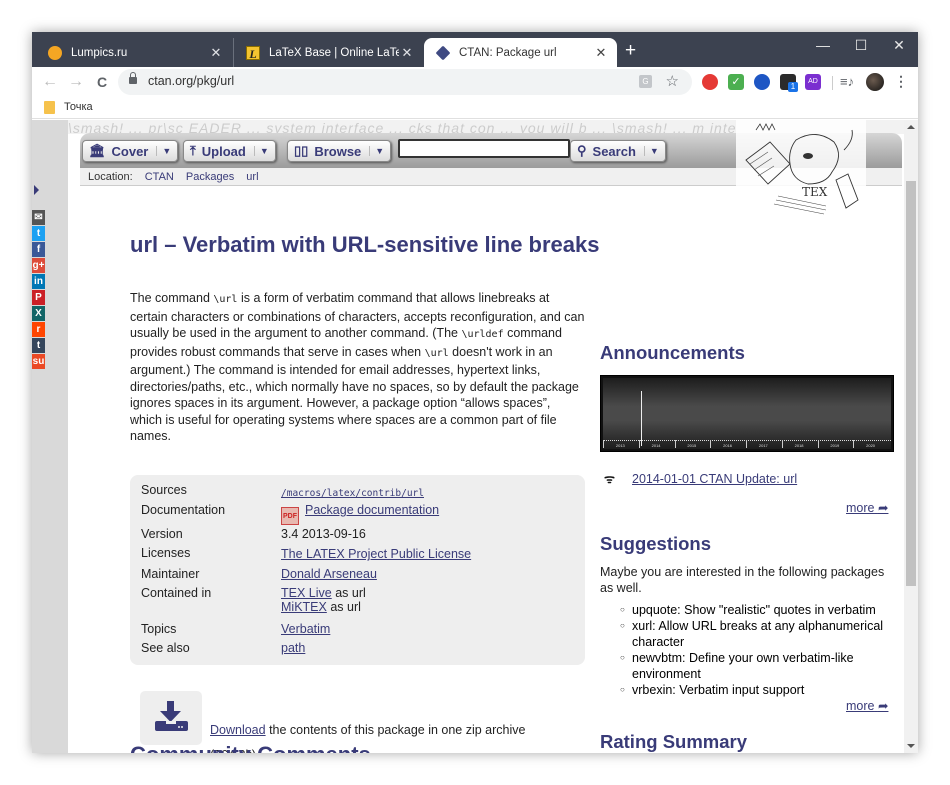 This screenshot has width=950, height=785. I want to click on ctan-lion-logo: TEX, so click(801, 167).